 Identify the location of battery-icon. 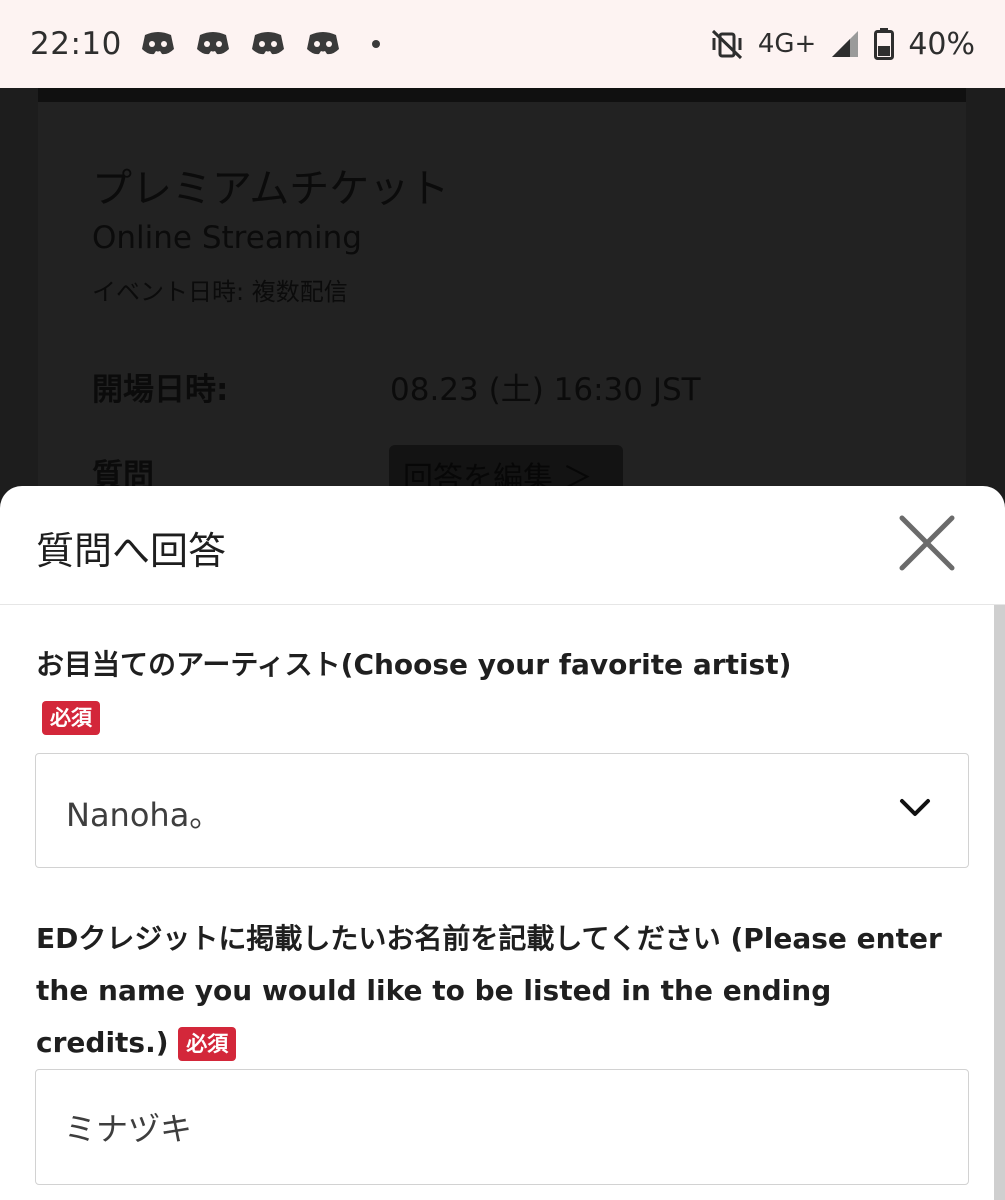
(884, 44).